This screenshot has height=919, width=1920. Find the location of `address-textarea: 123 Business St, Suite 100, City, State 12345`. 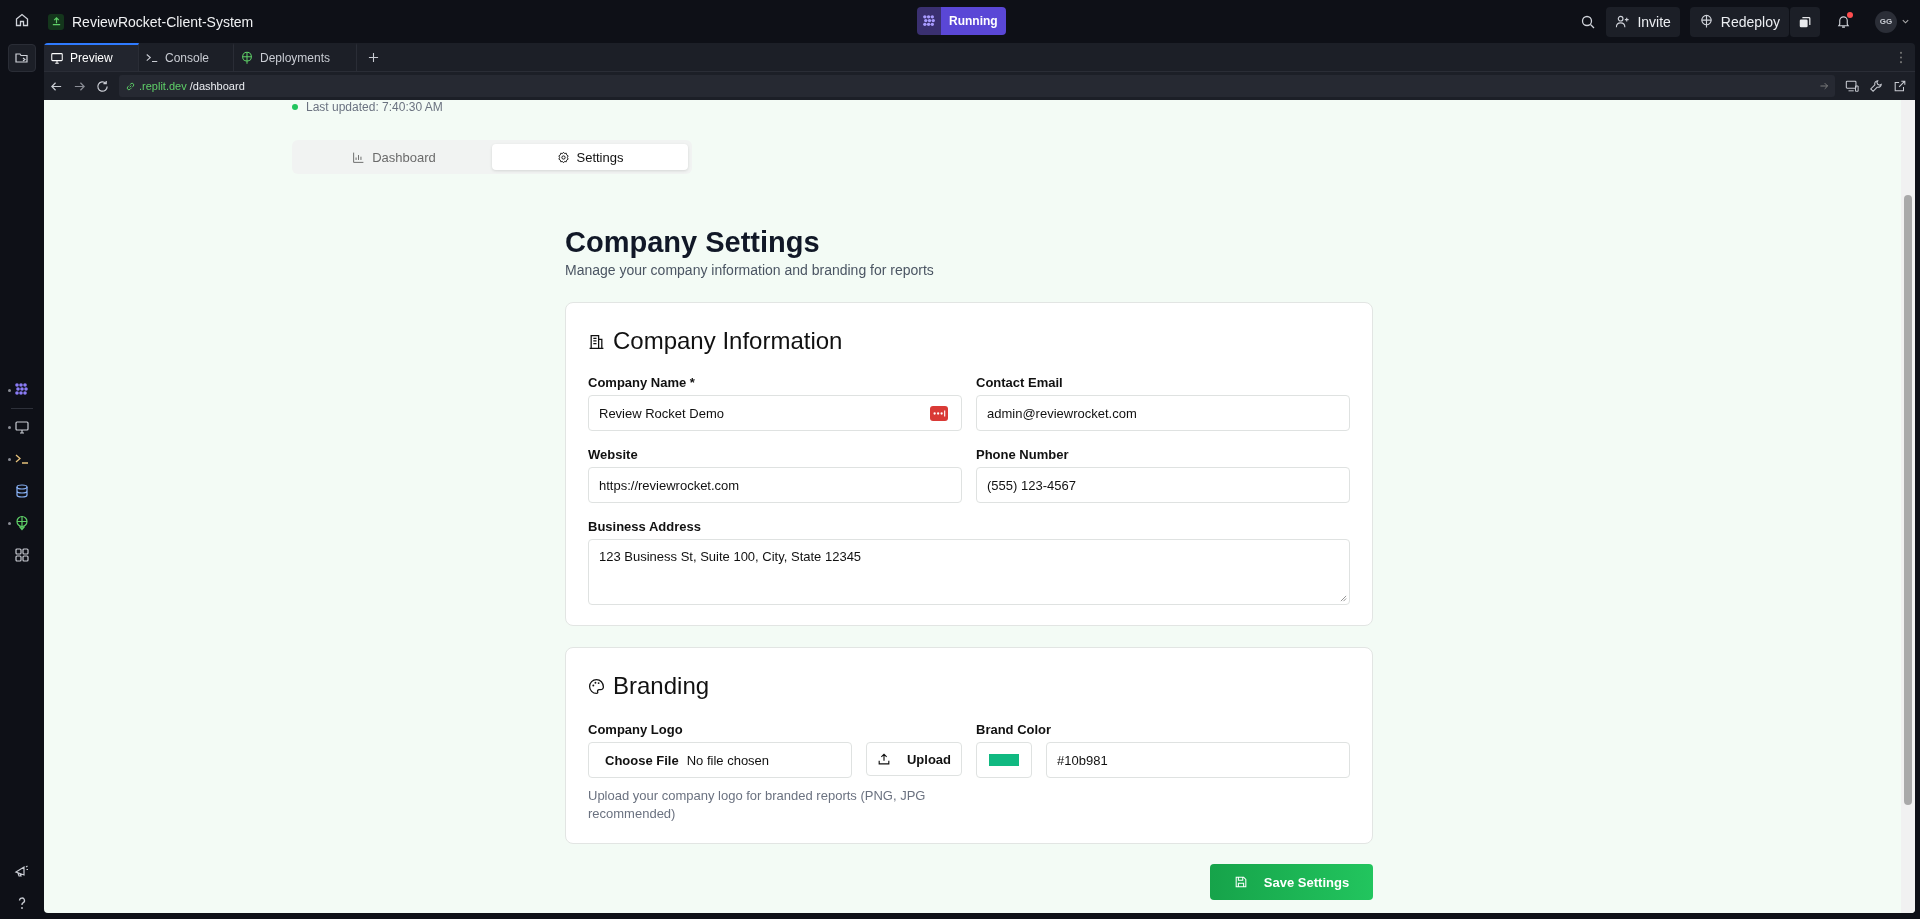

address-textarea: 123 Business St, Suite 100, City, State 12345 is located at coordinates (969, 572).